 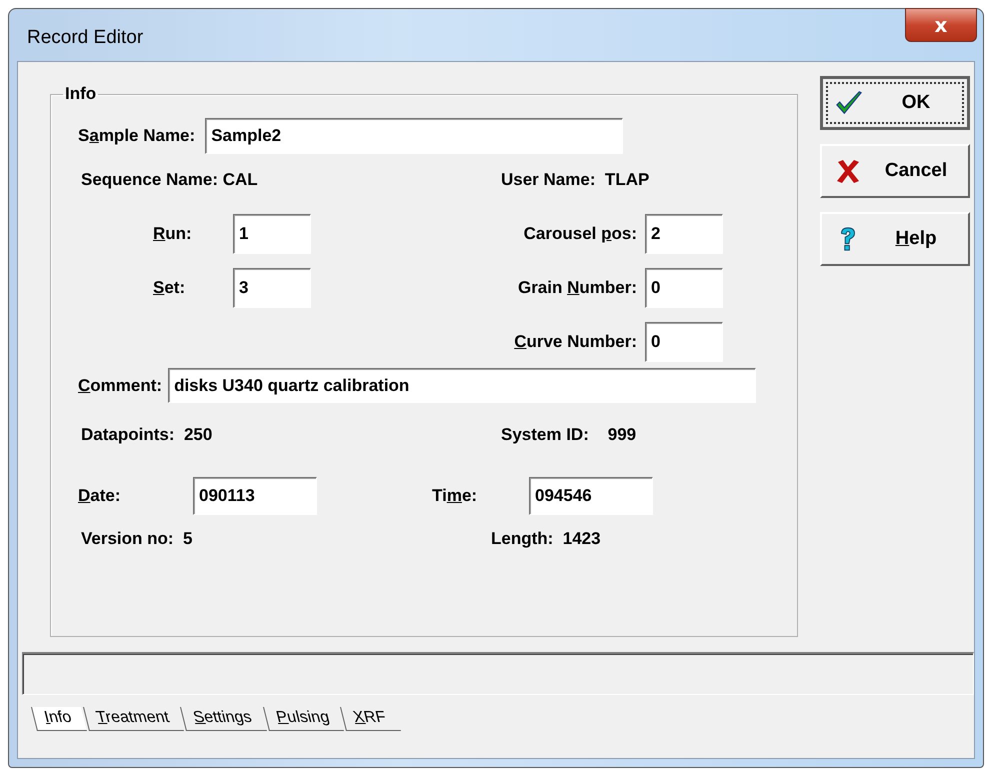 I want to click on system-id-text: System ID: 999, so click(x=568, y=435).